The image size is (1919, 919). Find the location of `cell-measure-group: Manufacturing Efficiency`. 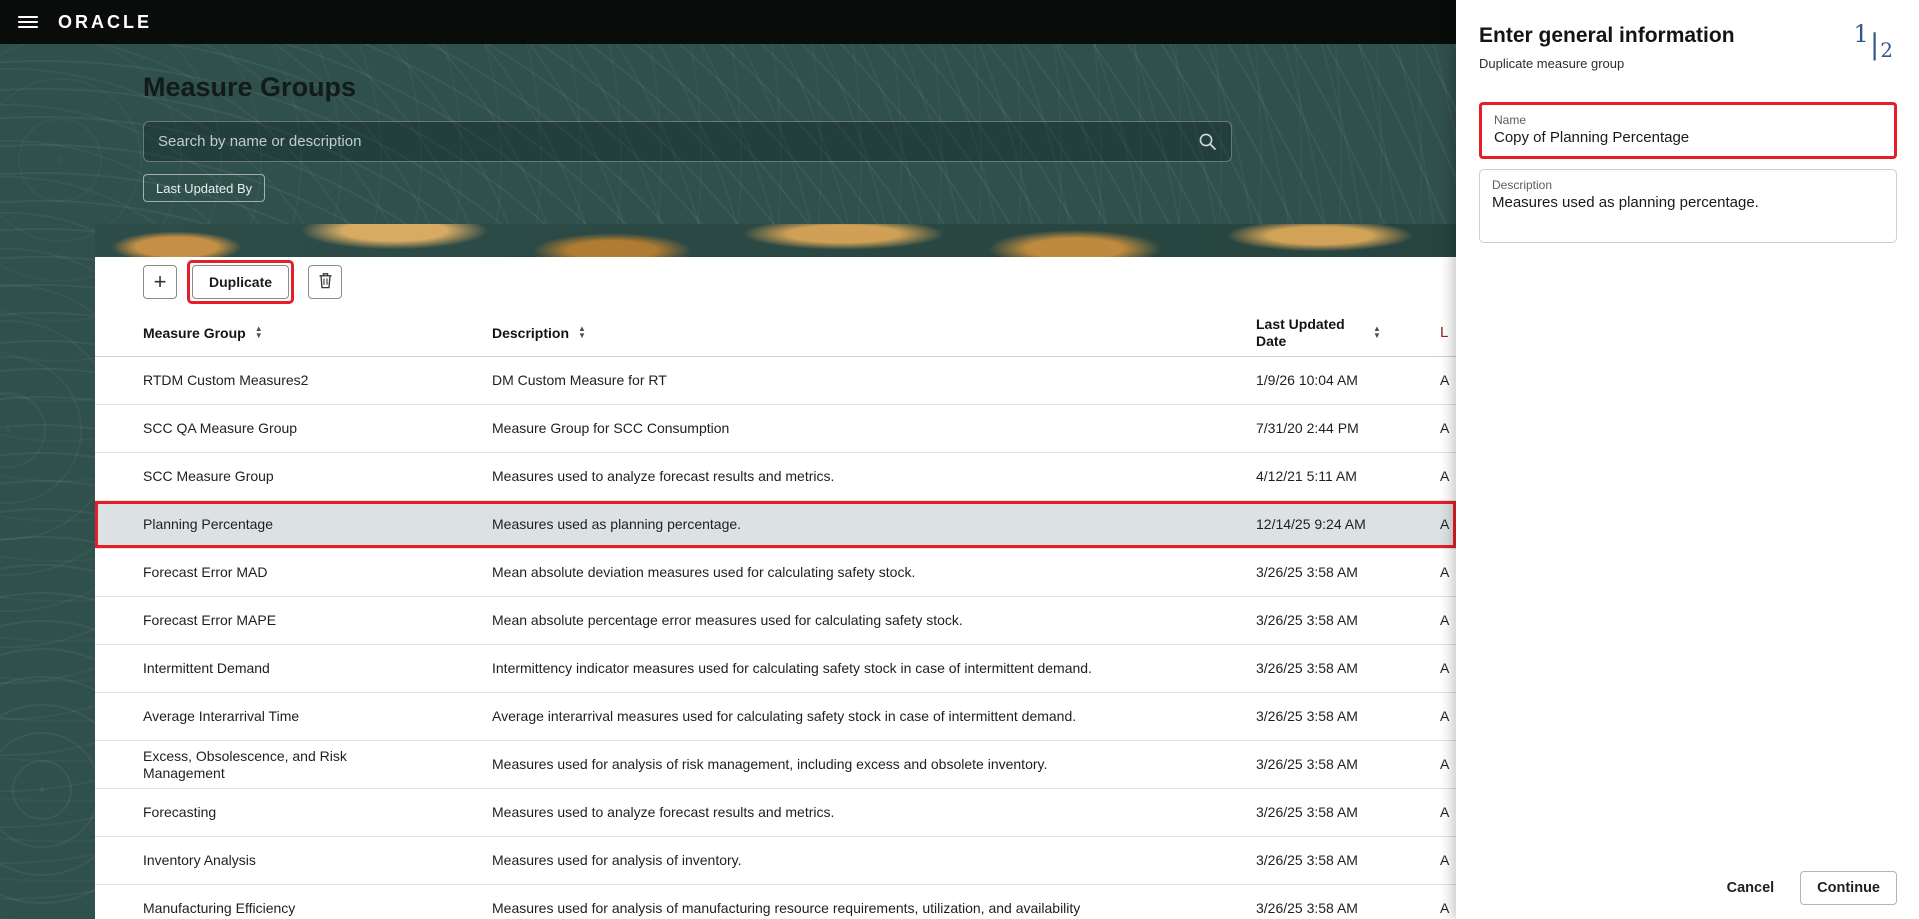

cell-measure-group: Manufacturing Efficiency is located at coordinates (219, 908).